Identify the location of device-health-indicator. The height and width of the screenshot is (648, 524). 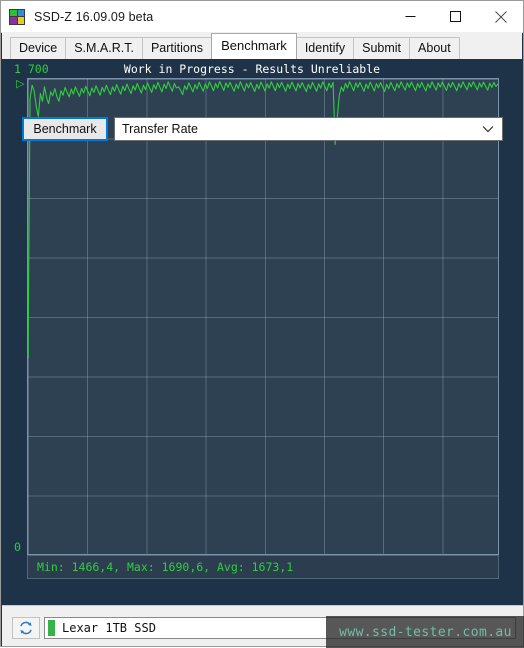
(51, 628).